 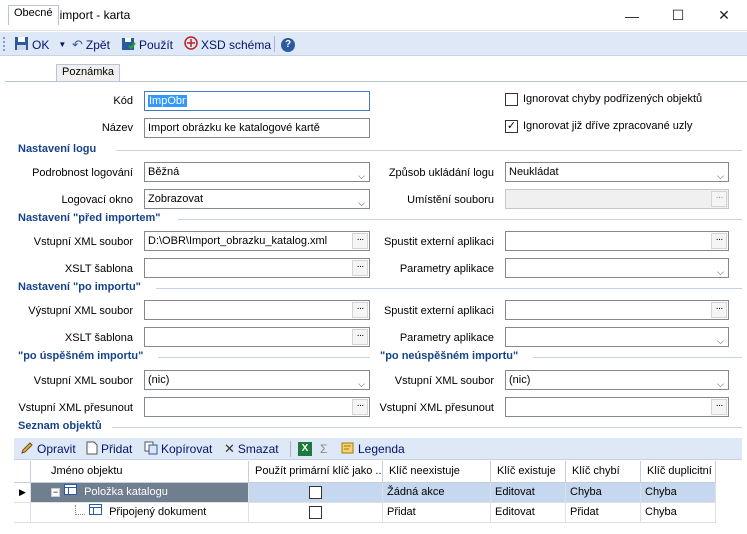 I want to click on browse-icon: ···, so click(x=719, y=199).